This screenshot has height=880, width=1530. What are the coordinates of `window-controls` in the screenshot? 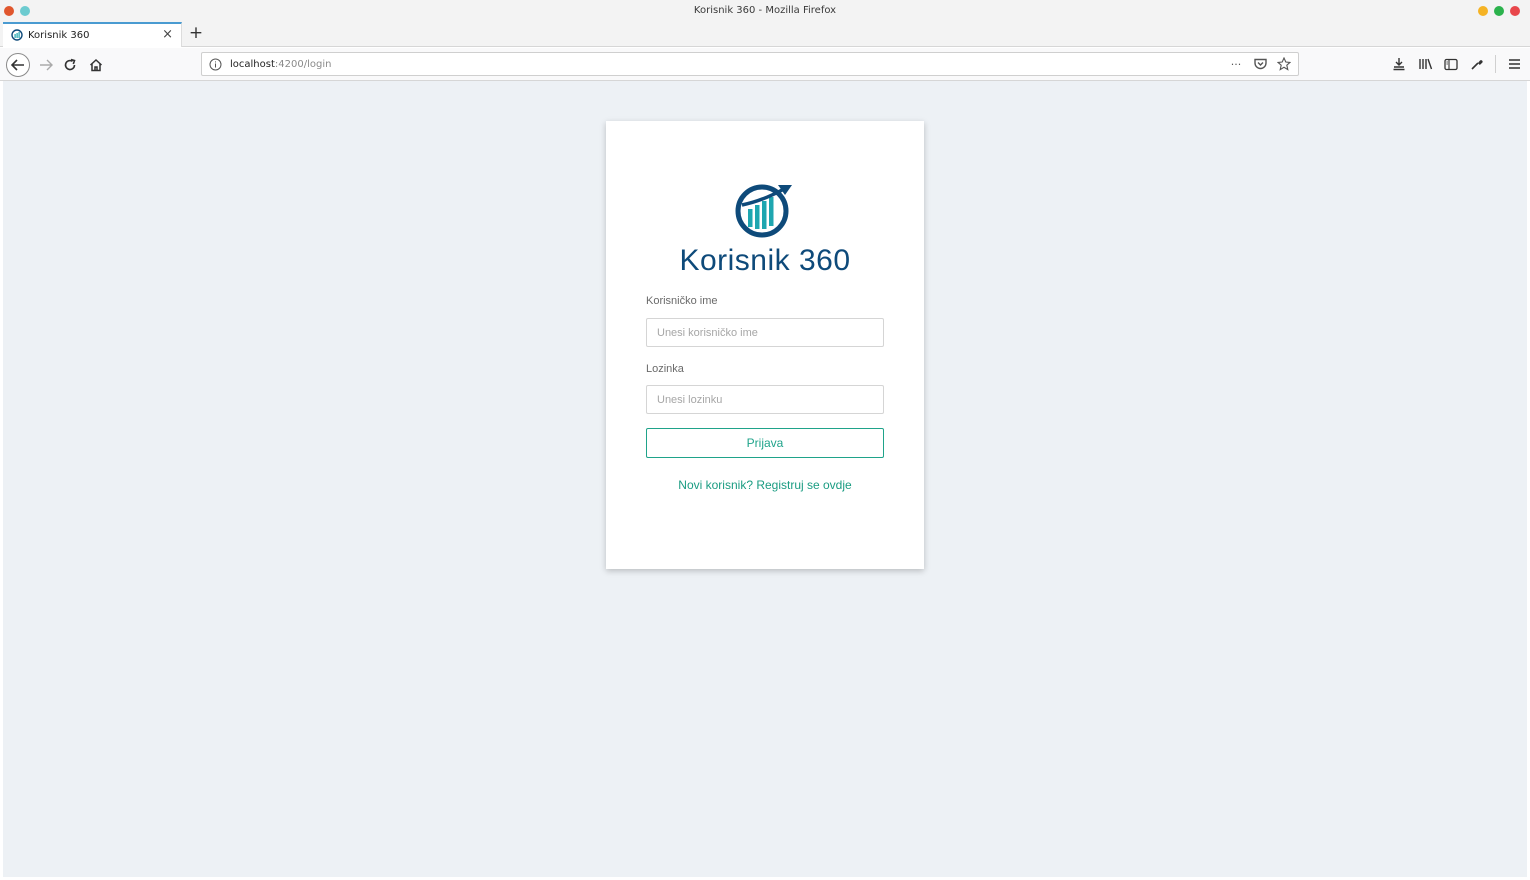 It's located at (1499, 11).